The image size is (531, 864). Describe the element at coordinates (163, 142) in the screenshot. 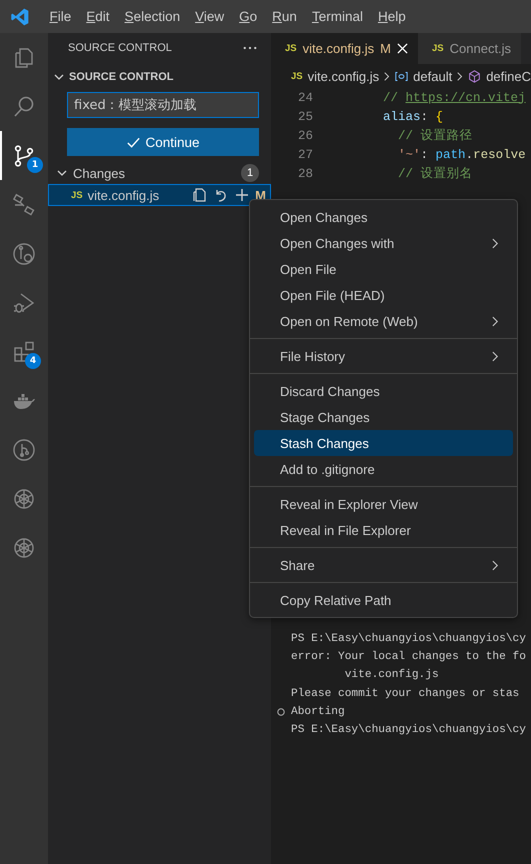

I see `continue-button: Continue` at that location.